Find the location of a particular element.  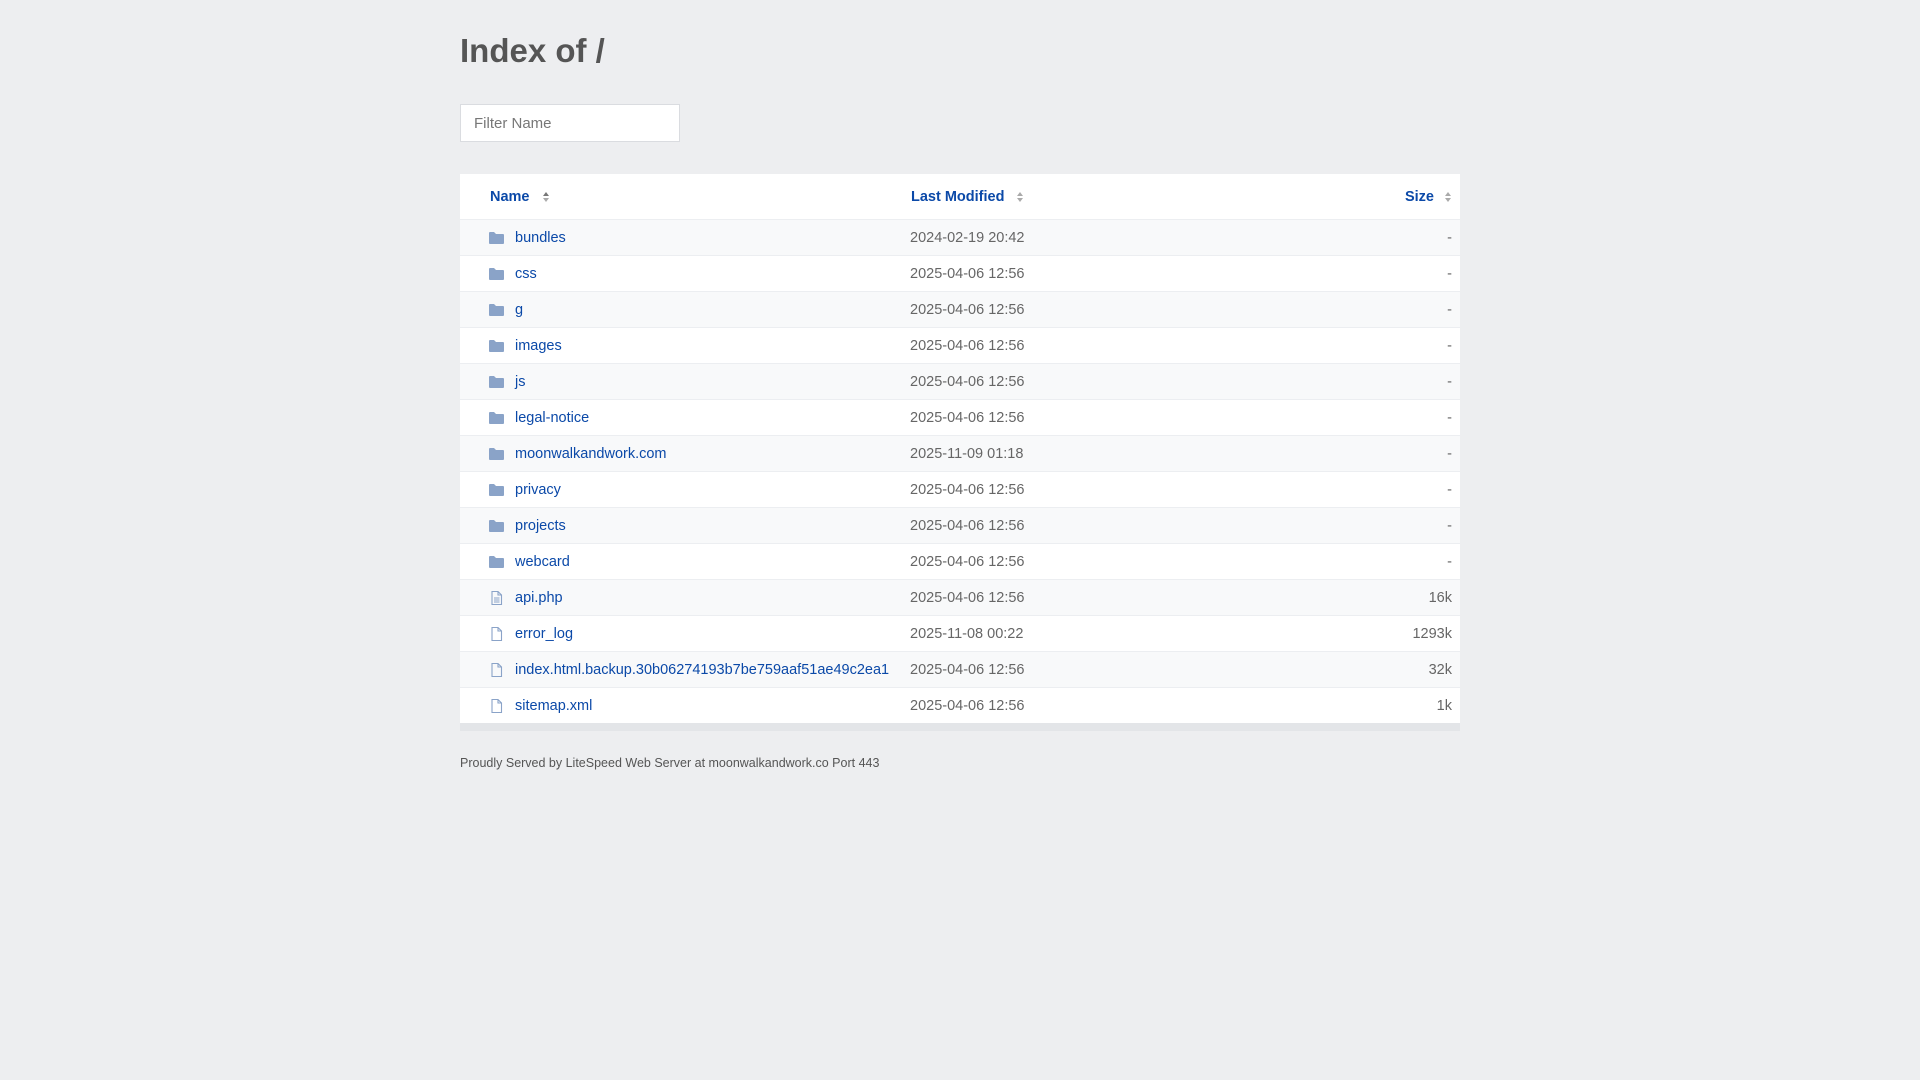

file-link: webcard is located at coordinates (542, 562).